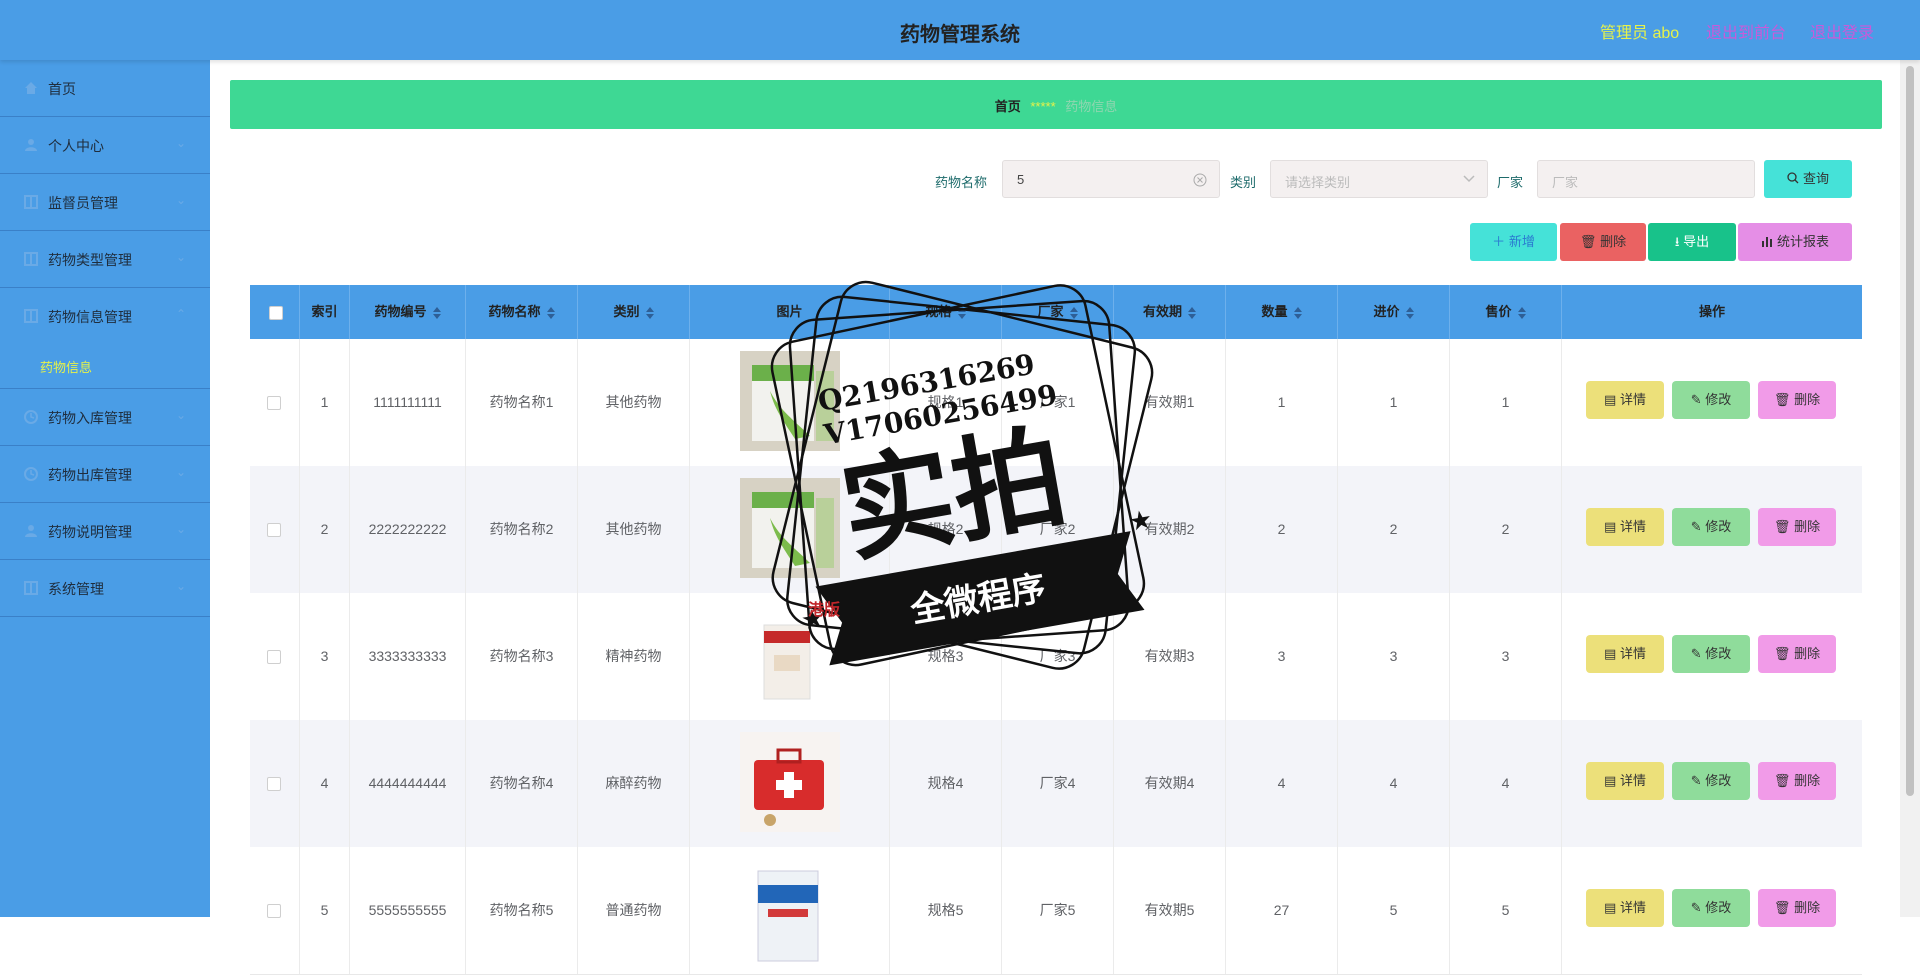  I want to click on drug-name-input: 5, so click(1111, 179).